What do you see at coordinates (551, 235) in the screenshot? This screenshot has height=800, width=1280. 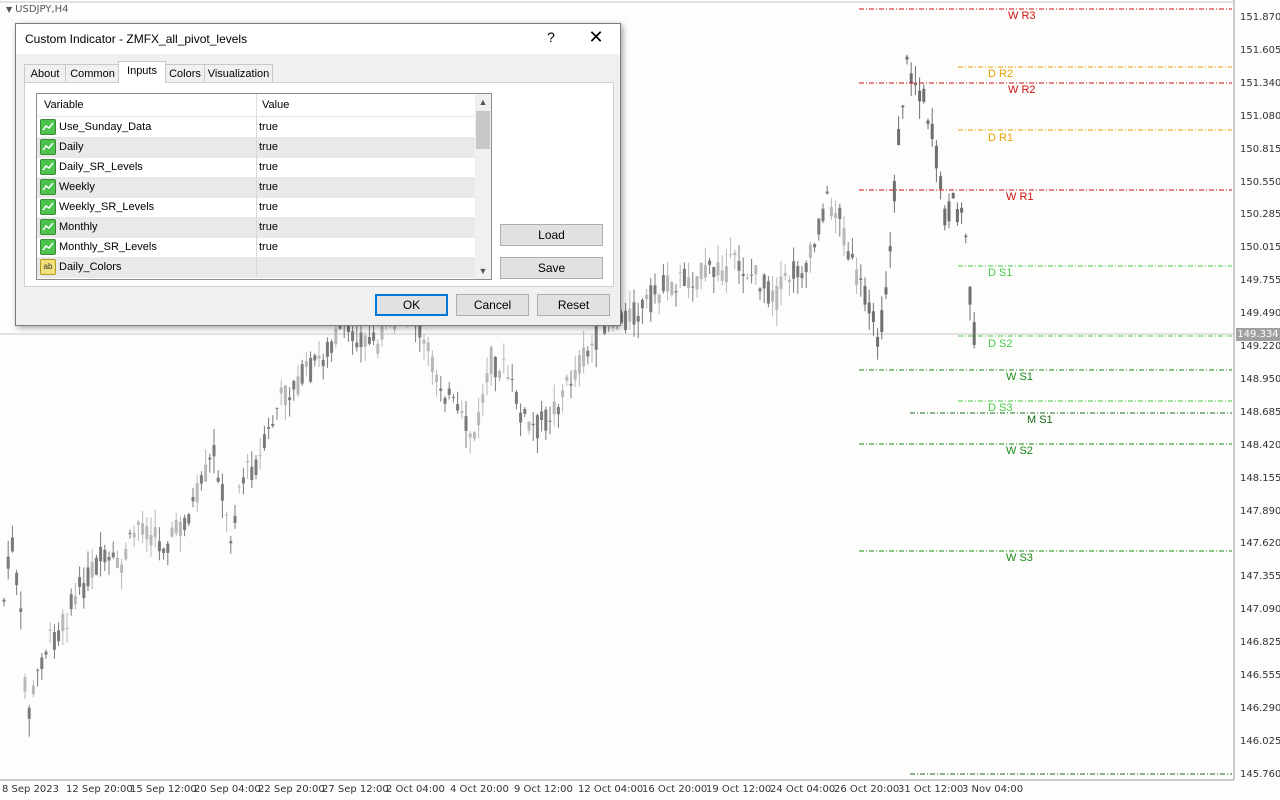 I see `load-button: Load` at bounding box center [551, 235].